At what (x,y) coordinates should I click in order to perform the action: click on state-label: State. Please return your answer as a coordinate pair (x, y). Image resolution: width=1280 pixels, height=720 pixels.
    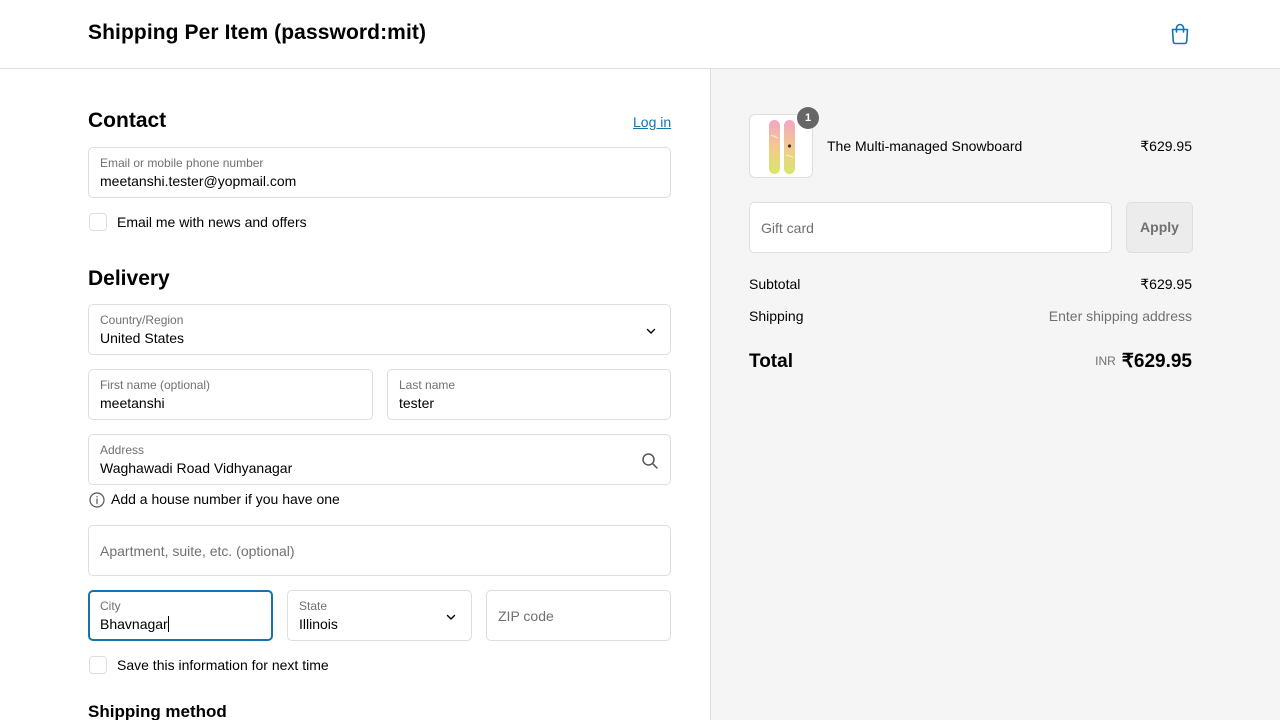
    Looking at the image, I should click on (313, 606).